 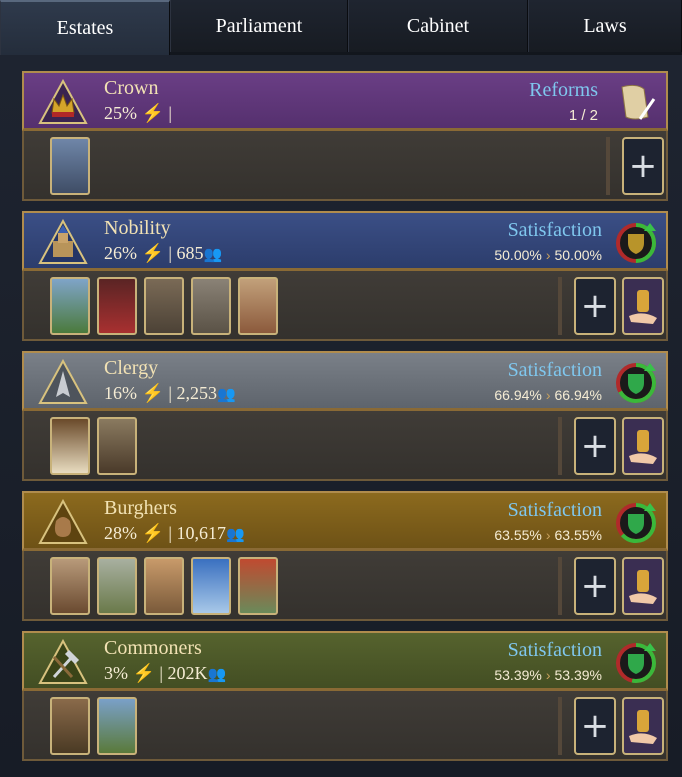 I want to click on population-count: 10,617, so click(x=201, y=533).